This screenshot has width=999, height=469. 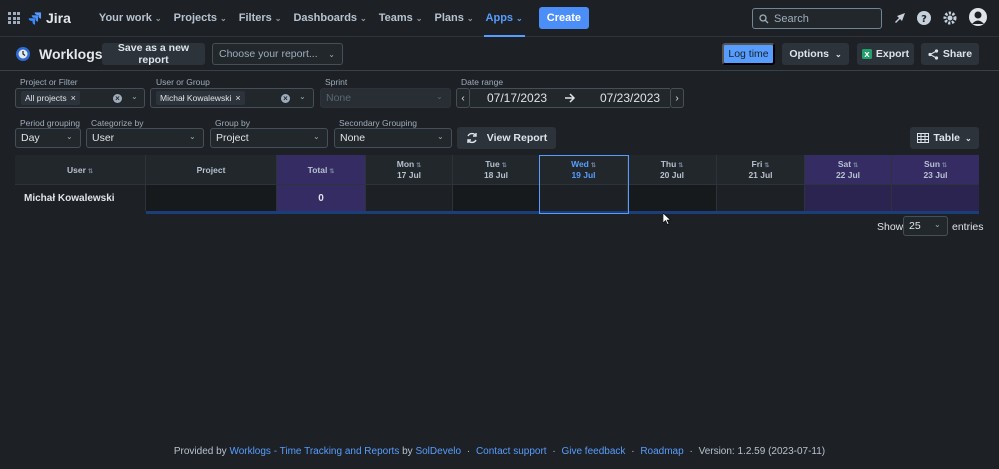 I want to click on secondary-grouping-label: Secondary Grouping, so click(x=378, y=123).